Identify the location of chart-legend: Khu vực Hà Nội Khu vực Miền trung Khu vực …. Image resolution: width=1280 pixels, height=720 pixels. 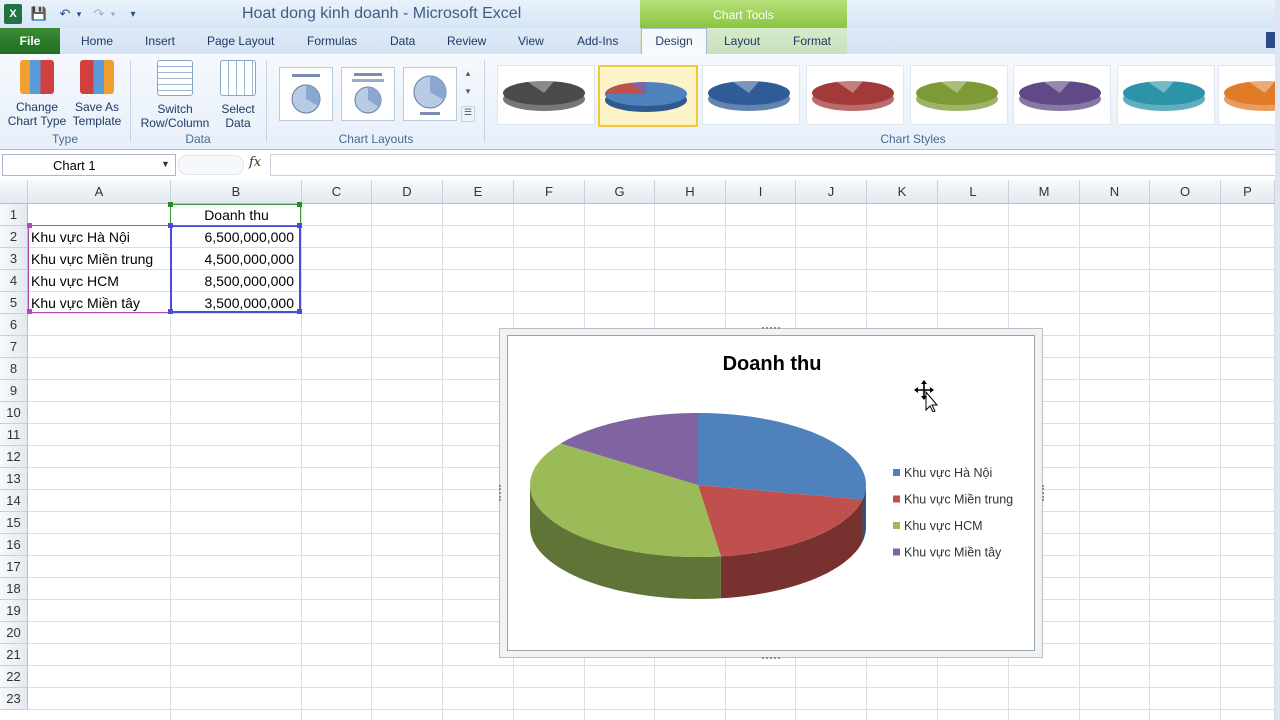
(953, 513).